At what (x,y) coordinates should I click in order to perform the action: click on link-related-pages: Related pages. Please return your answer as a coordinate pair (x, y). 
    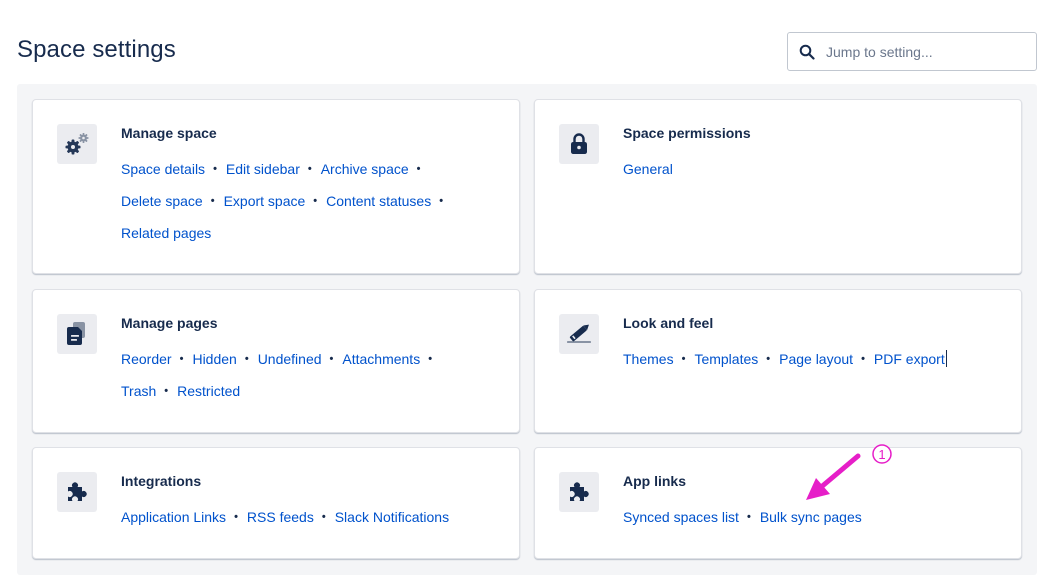
    Looking at the image, I should click on (166, 233).